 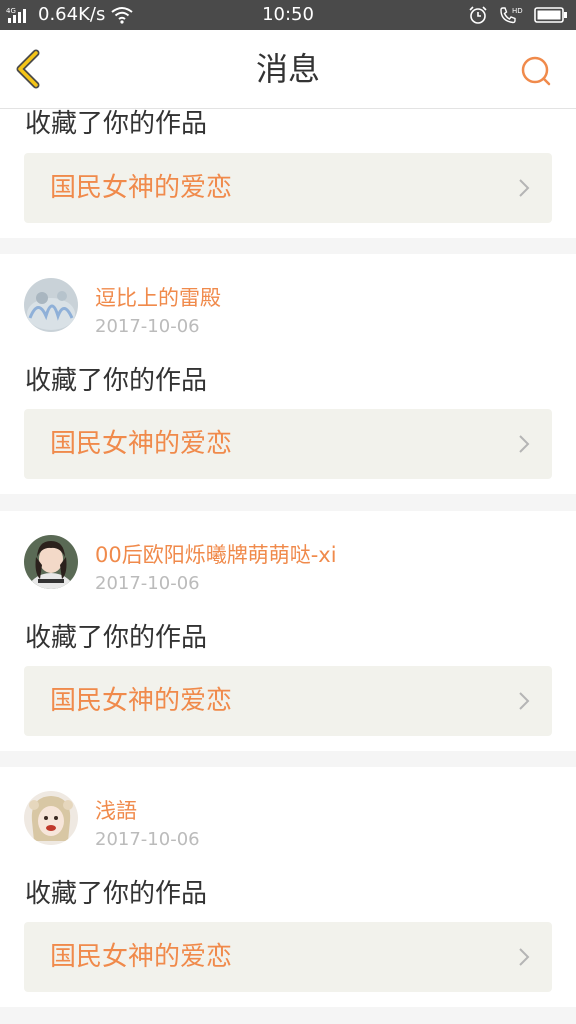 I want to click on message-card: 收藏了你的作品 国民女神的爱恋, so click(x=288, y=173).